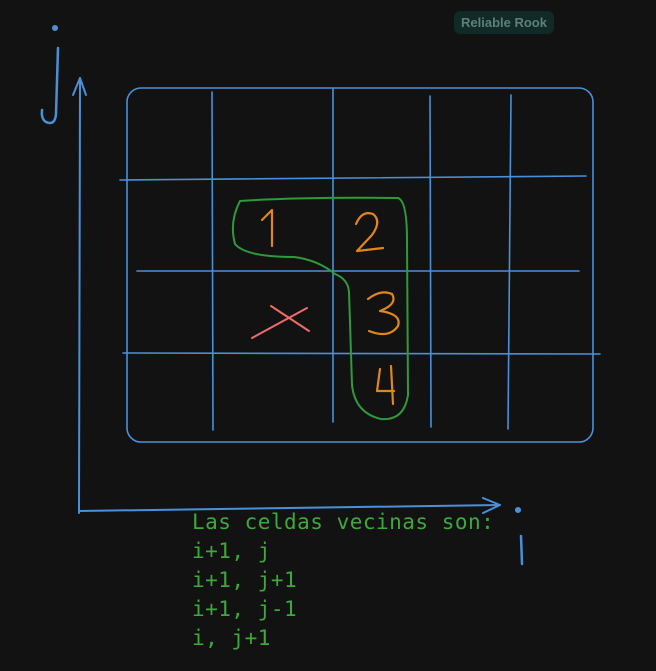  What do you see at coordinates (519, 536) in the screenshot?
I see `axis-label-i` at bounding box center [519, 536].